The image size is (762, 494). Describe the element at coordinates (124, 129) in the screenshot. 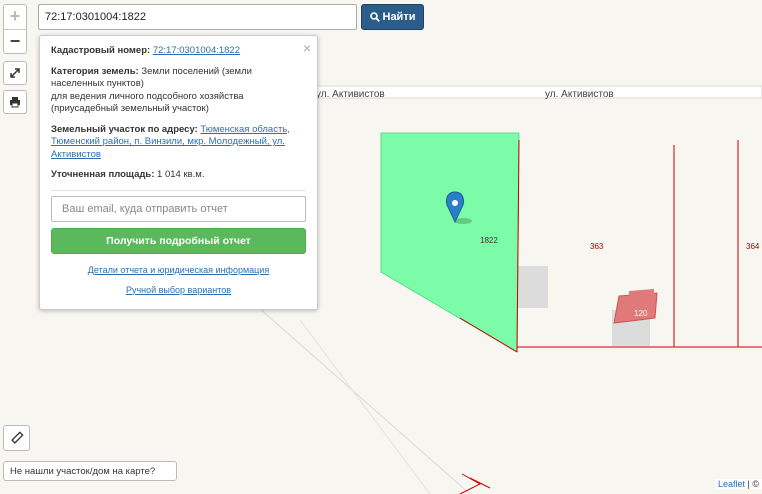

I see `address-label: Земельный участок по адресу:` at that location.